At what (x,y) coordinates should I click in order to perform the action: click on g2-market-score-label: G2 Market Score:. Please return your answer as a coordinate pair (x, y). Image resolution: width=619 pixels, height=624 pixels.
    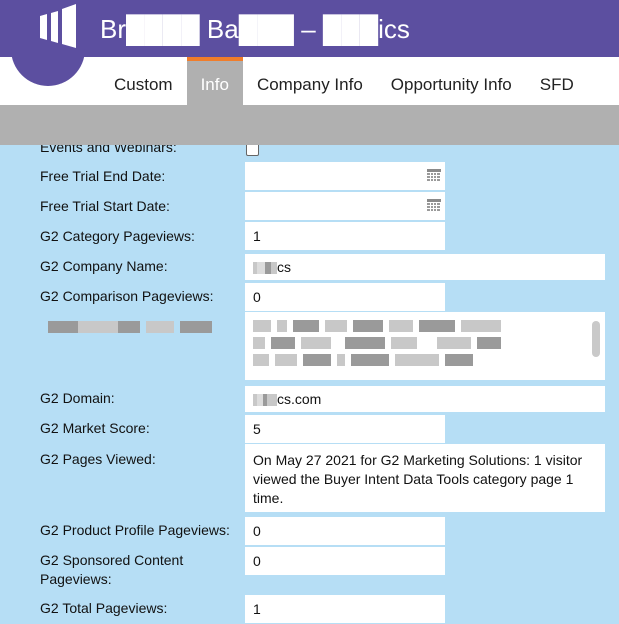
    Looking at the image, I should click on (95, 428).